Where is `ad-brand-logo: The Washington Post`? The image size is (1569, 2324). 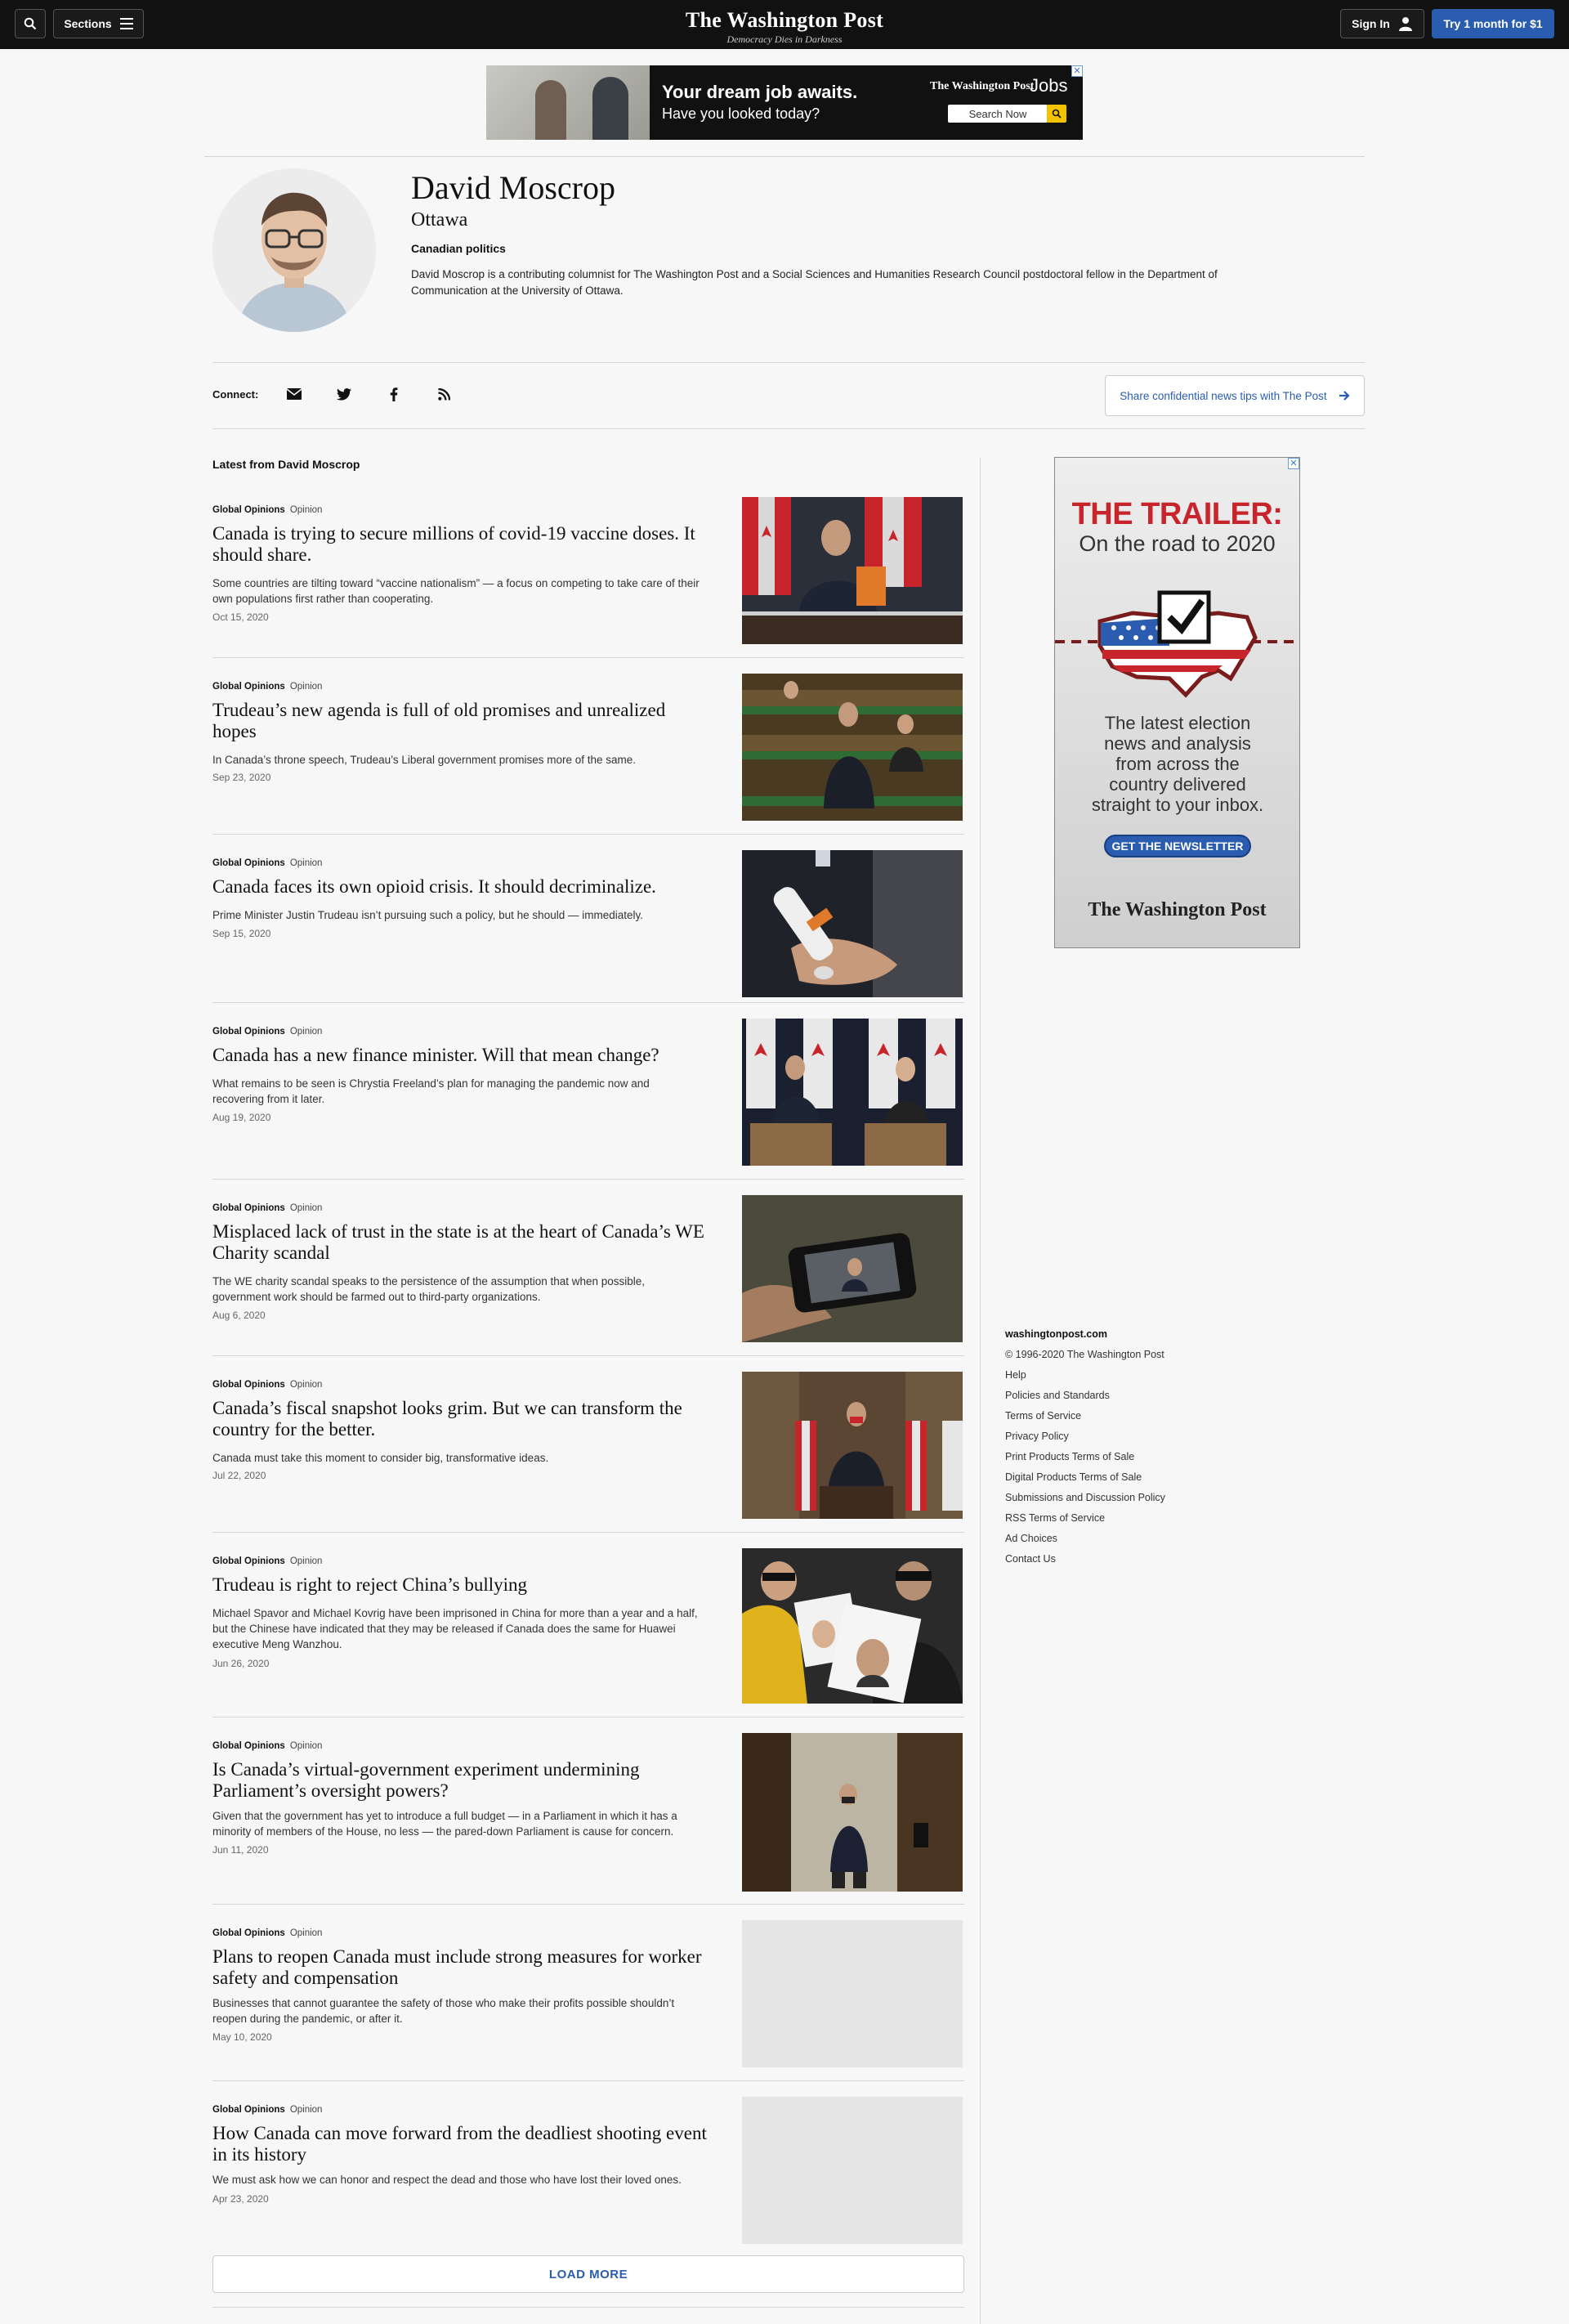
ad-brand-logo: The Washington Post is located at coordinates (1177, 910).